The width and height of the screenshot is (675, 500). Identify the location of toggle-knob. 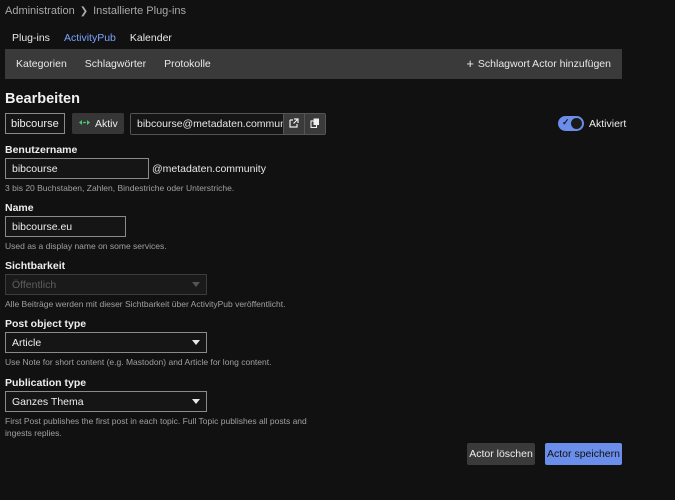
(576, 123).